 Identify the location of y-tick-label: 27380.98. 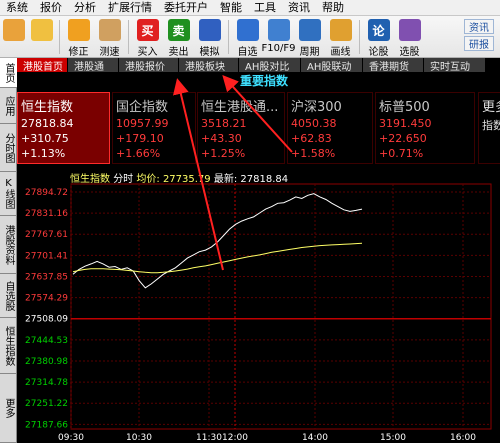
(46, 362).